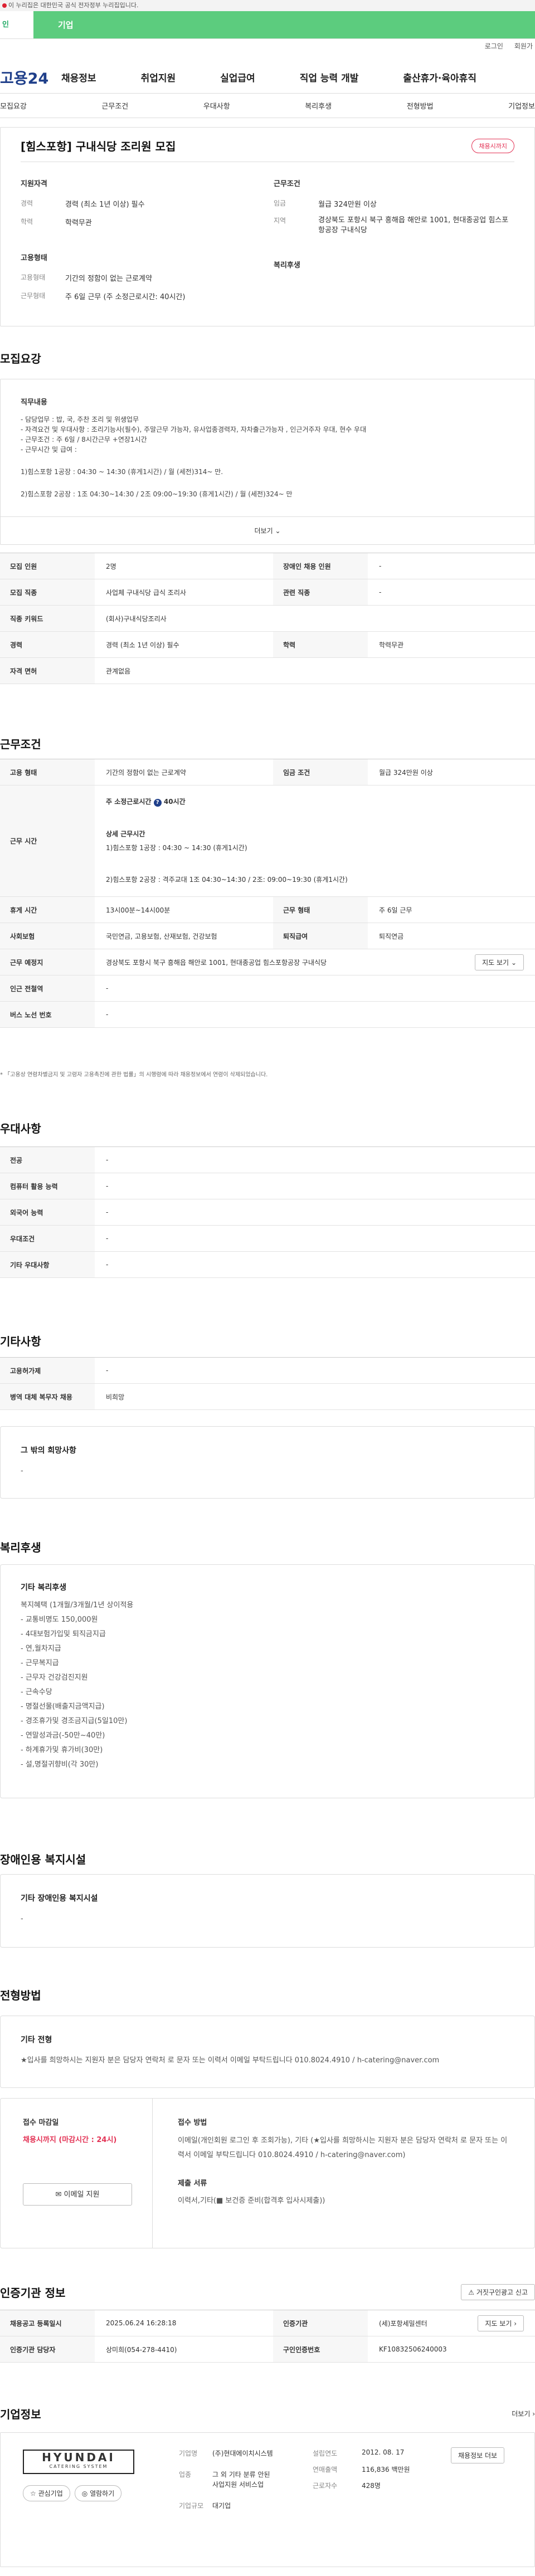 The width and height of the screenshot is (535, 2576). What do you see at coordinates (114, 105) in the screenshot?
I see `subnav-conditions: 근무조건` at bounding box center [114, 105].